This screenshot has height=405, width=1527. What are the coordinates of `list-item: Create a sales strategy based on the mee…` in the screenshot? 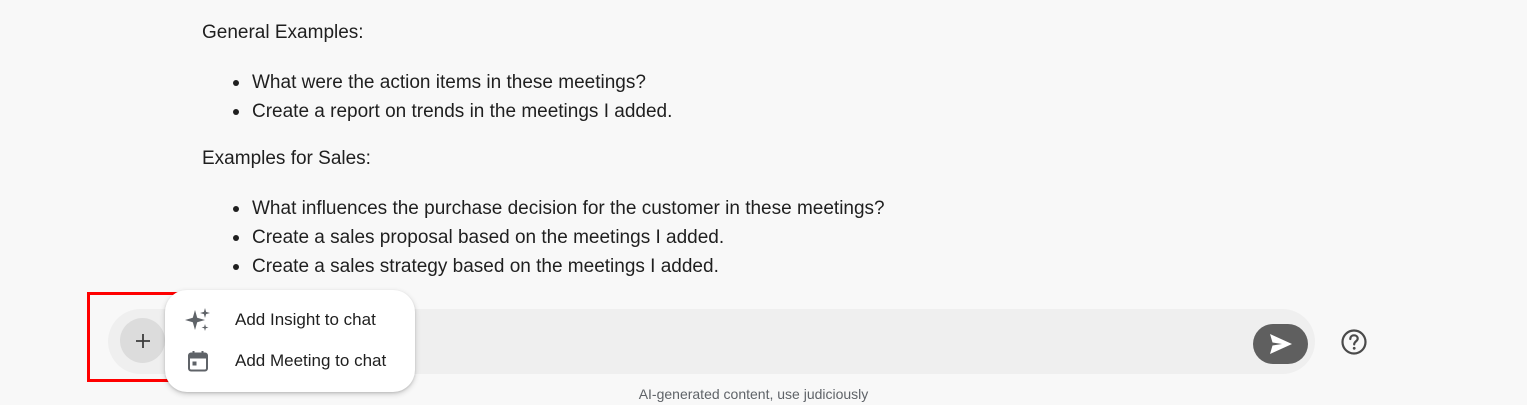 It's located at (543, 266).